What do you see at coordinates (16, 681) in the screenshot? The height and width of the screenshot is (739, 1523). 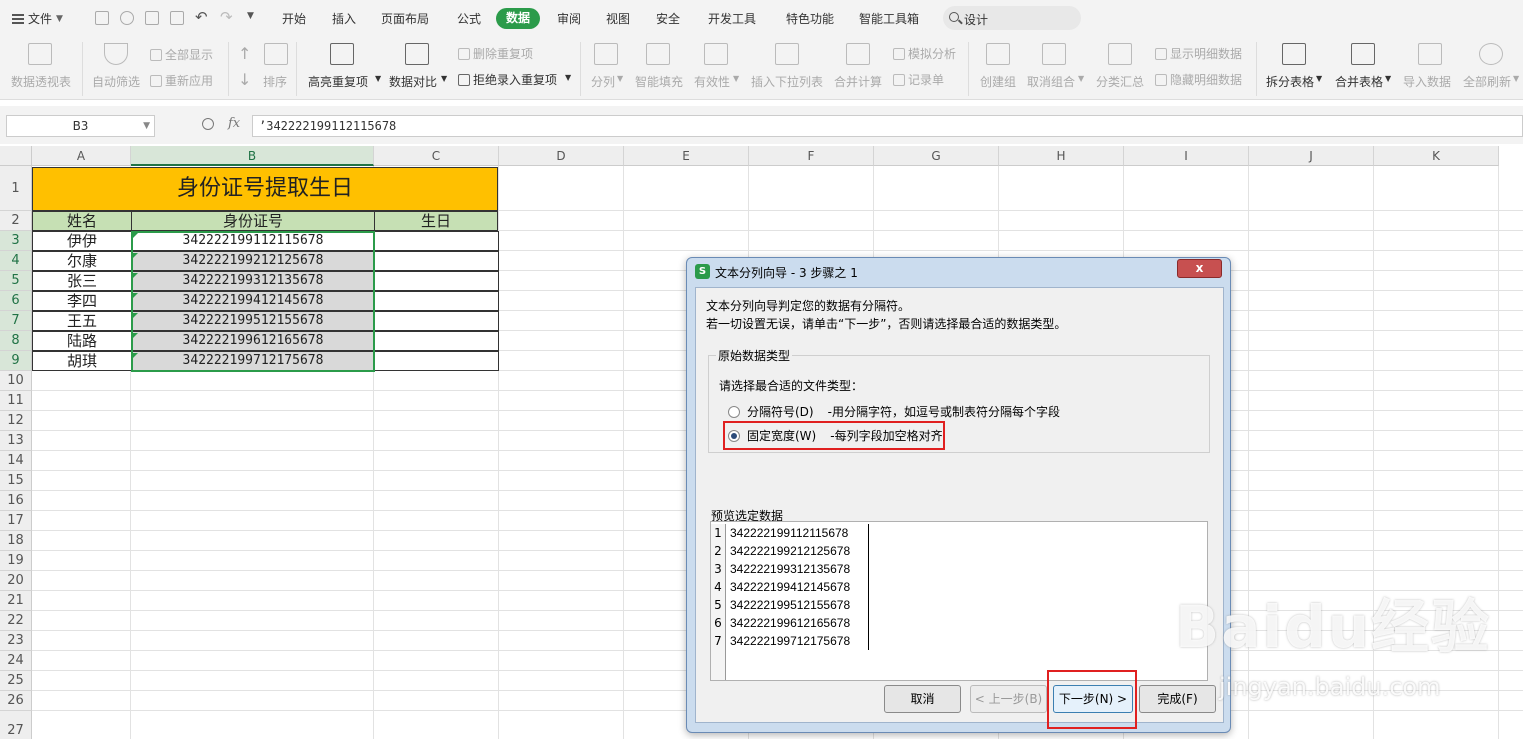 I see `row-header-25: 25` at bounding box center [16, 681].